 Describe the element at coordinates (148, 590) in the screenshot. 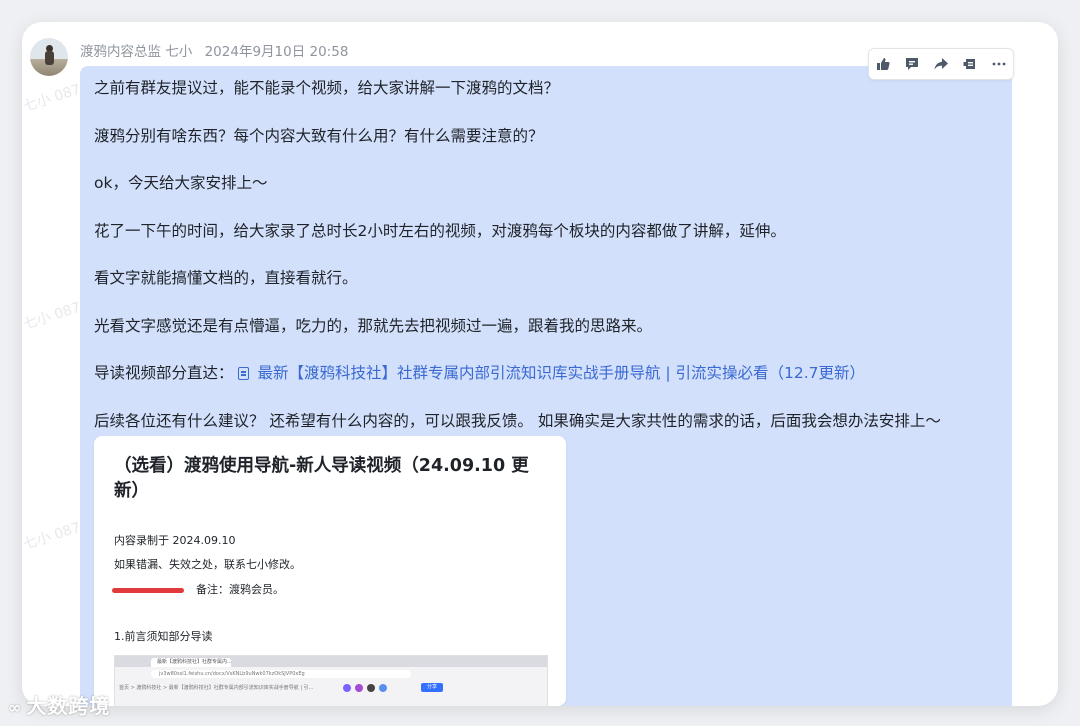

I see `redaction-line` at that location.